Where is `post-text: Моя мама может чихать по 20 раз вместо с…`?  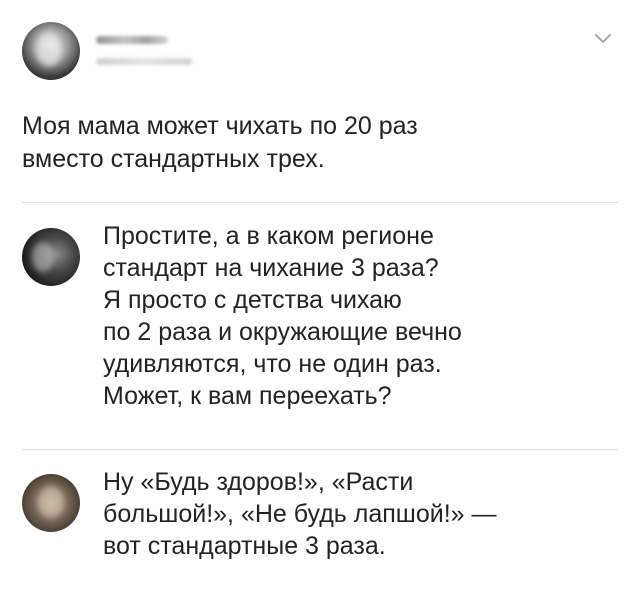 post-text: Моя мама может чихать по 20 раз вместо с… is located at coordinates (220, 142).